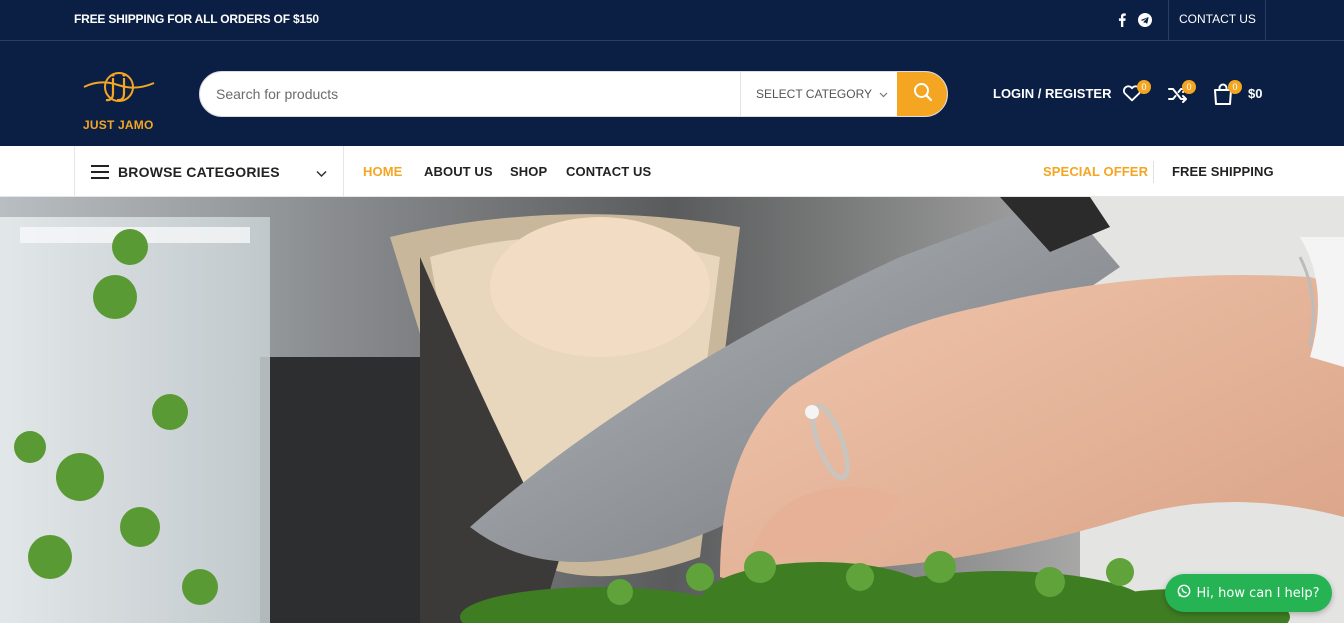 This screenshot has width=1344, height=623. What do you see at coordinates (528, 171) in the screenshot?
I see `nav-link-shop: SHOP` at bounding box center [528, 171].